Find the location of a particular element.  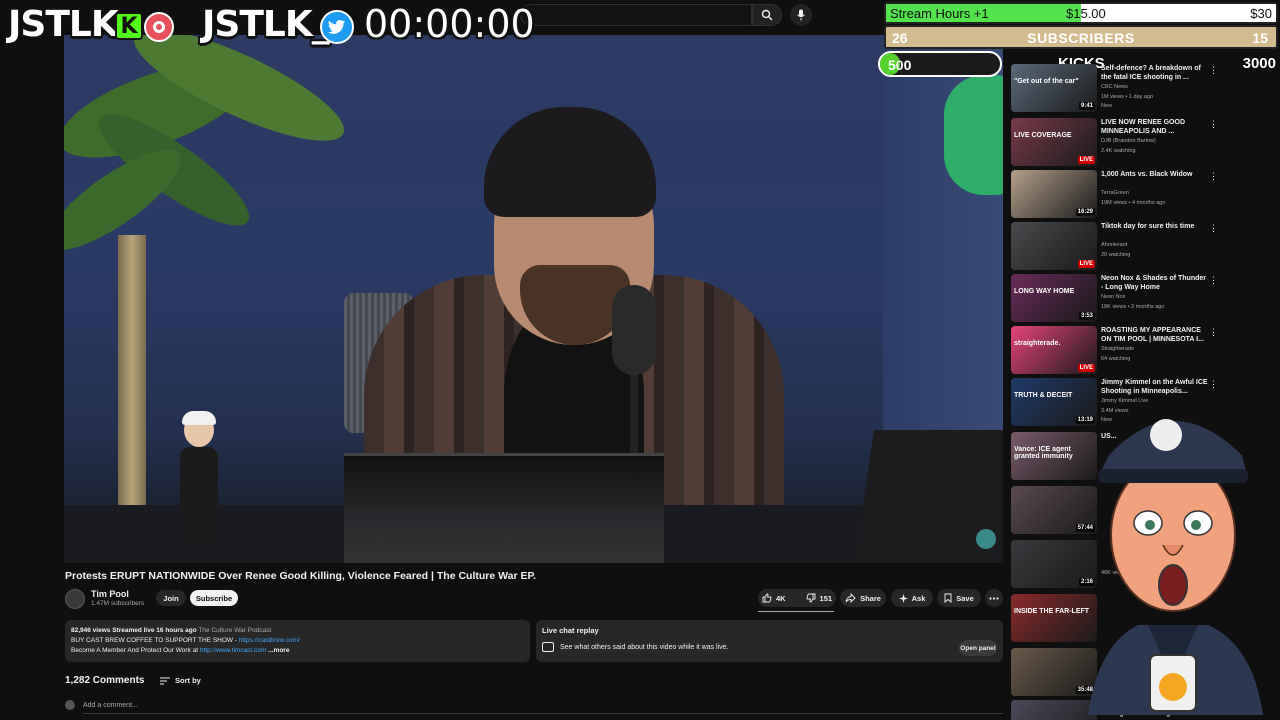

related-video-meta: 64 watching is located at coordinates (1116, 359).